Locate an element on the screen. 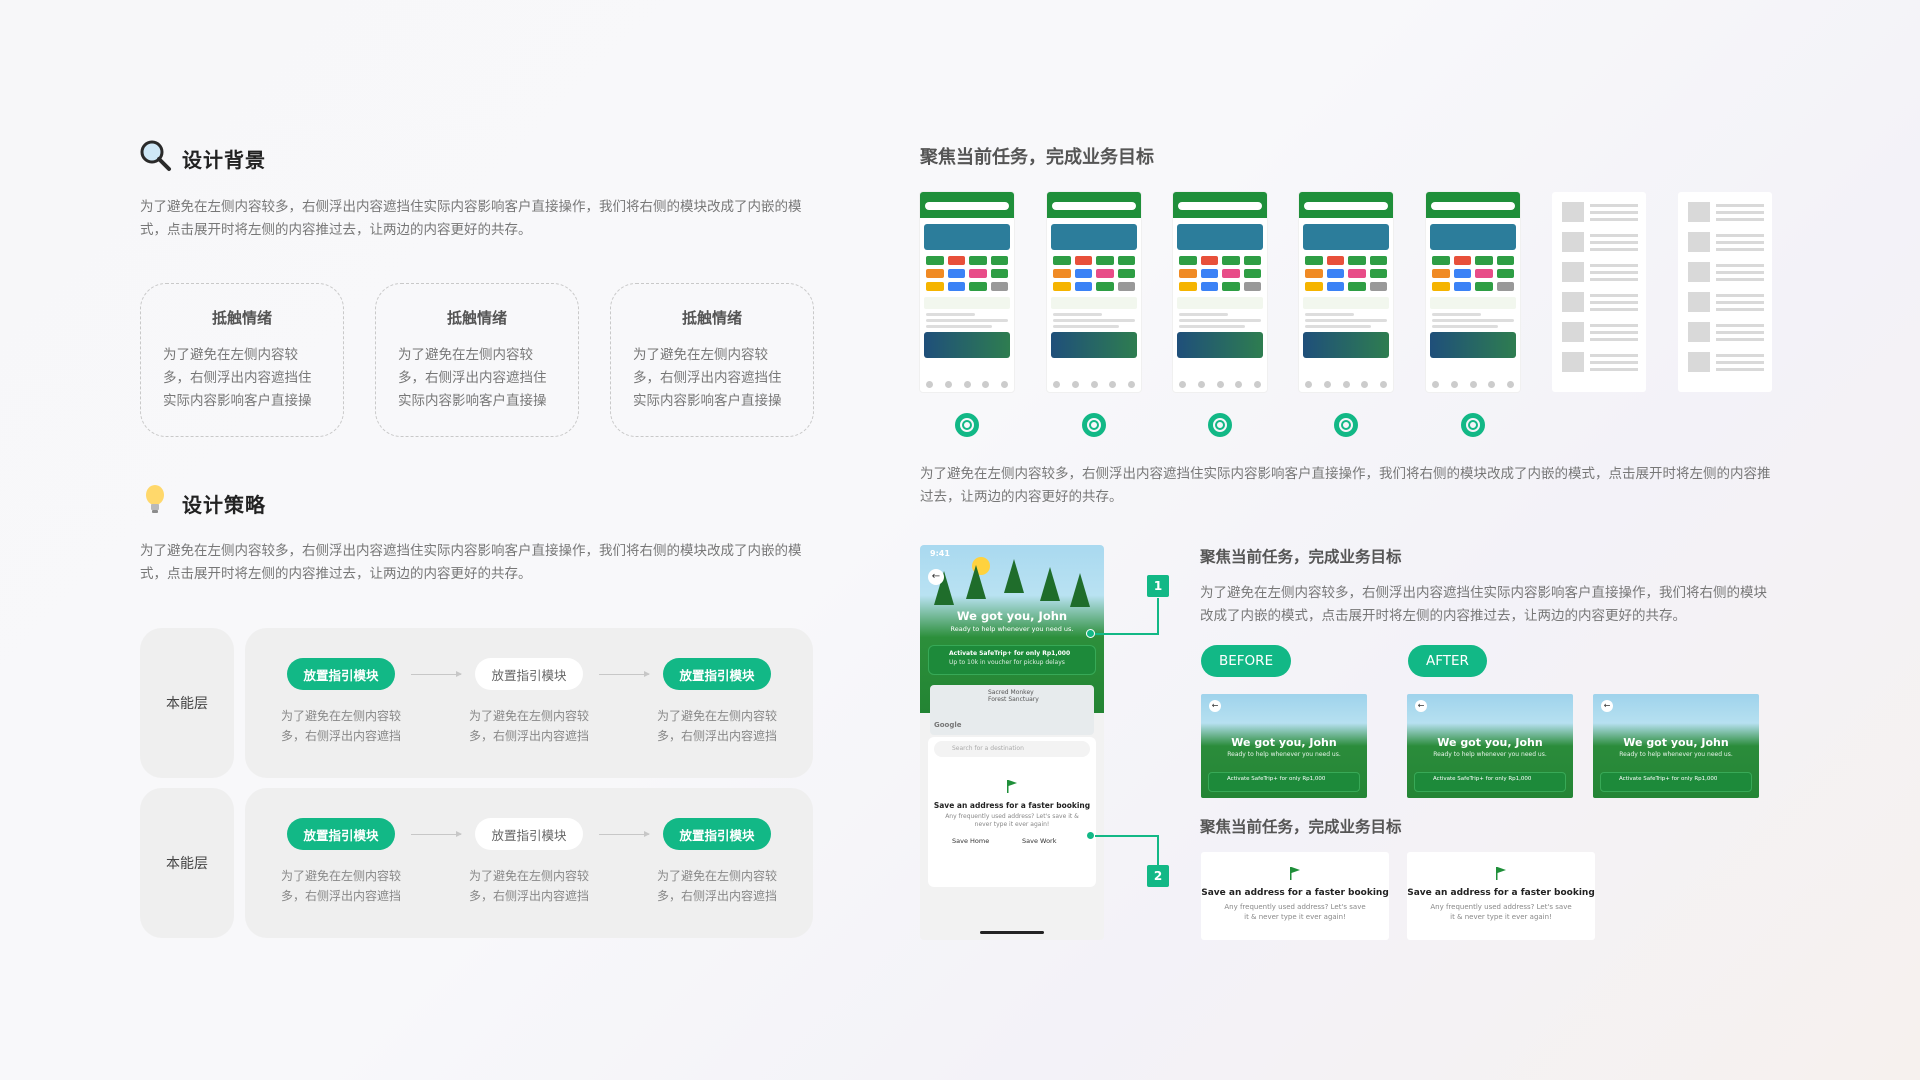 This screenshot has height=1080, width=1920. phone-title: We got you, John is located at coordinates (1012, 616).